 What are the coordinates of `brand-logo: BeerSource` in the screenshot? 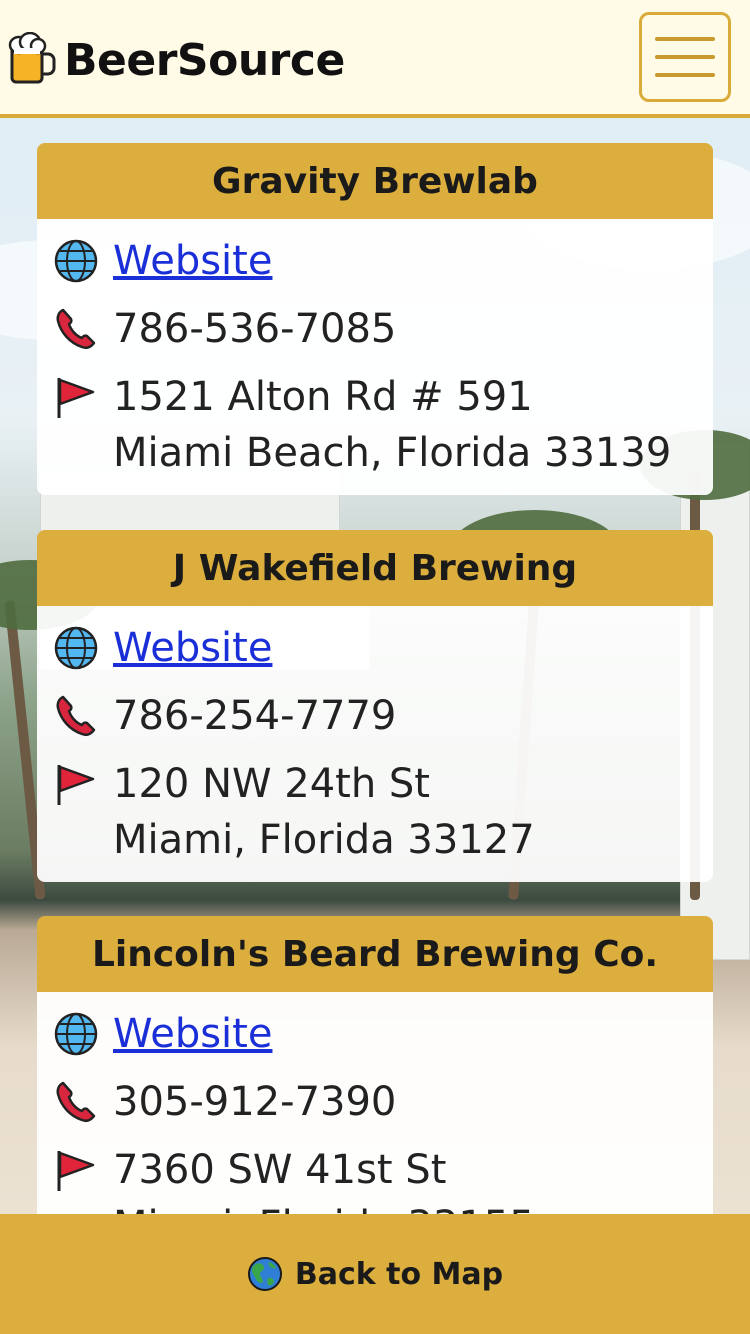 It's located at (175, 60).